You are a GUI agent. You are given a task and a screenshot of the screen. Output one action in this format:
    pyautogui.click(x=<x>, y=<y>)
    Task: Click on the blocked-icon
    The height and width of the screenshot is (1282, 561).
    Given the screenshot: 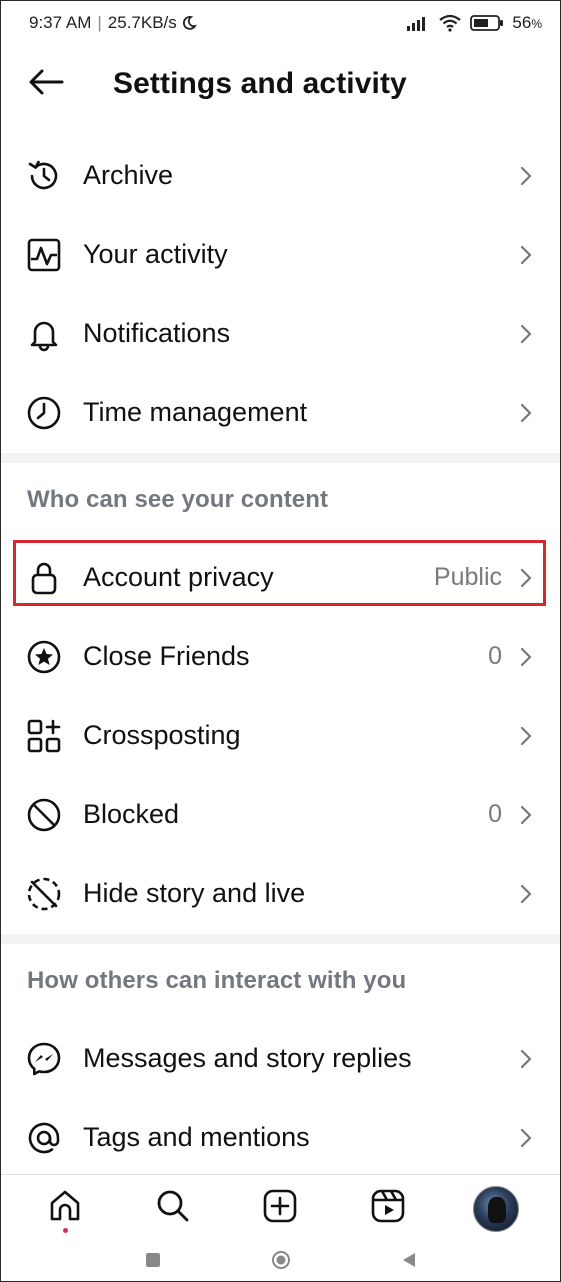 What is the action you would take?
    pyautogui.click(x=44, y=815)
    